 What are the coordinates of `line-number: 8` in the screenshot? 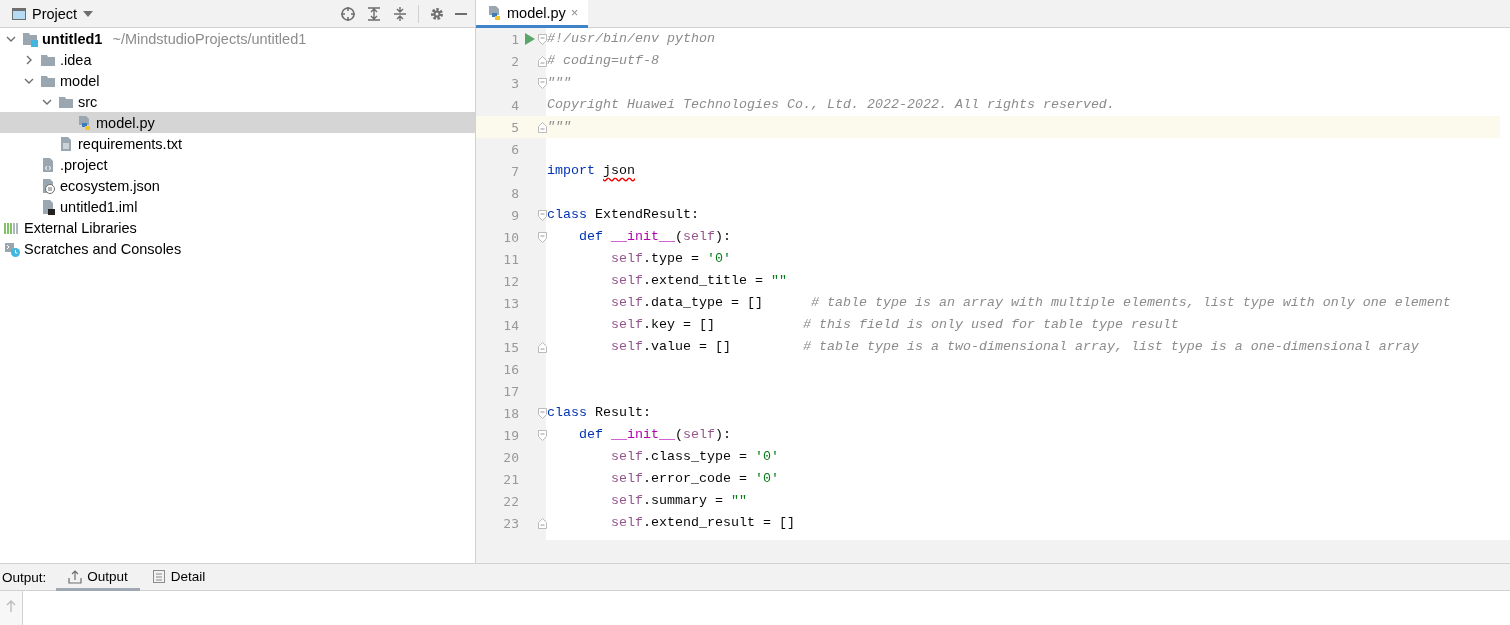 It's located at (514, 193).